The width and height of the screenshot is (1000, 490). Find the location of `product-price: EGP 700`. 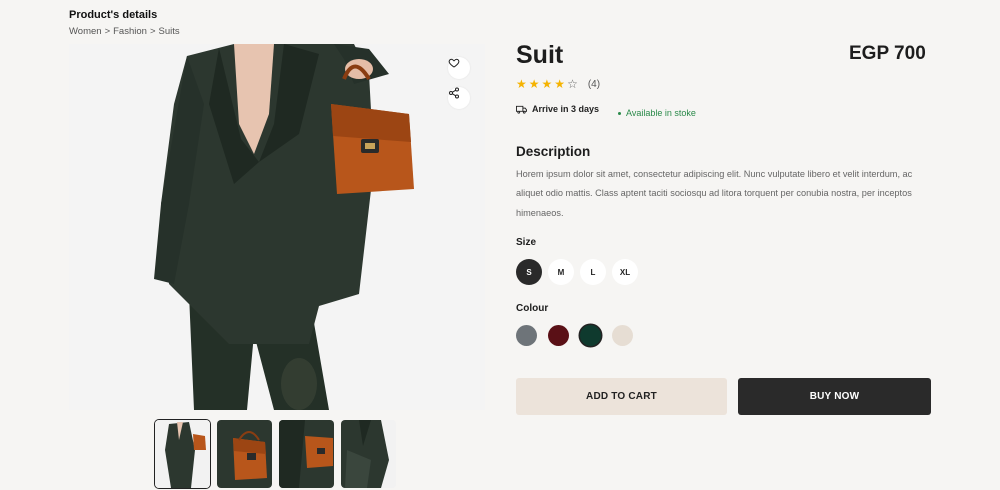

product-price: EGP 700 is located at coordinates (887, 53).